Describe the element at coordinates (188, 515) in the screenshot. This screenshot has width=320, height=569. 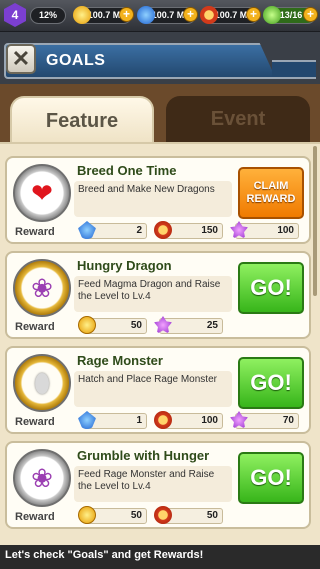
I see `reward-food: 50` at that location.